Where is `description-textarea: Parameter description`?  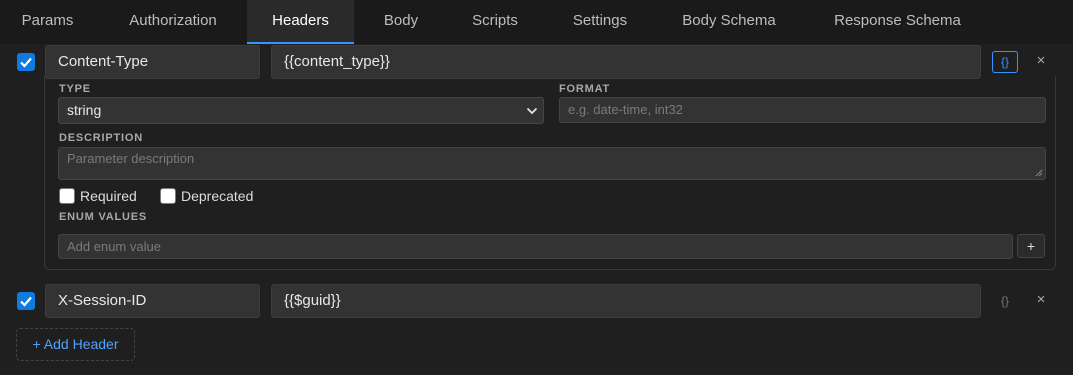 description-textarea: Parameter description is located at coordinates (552, 163).